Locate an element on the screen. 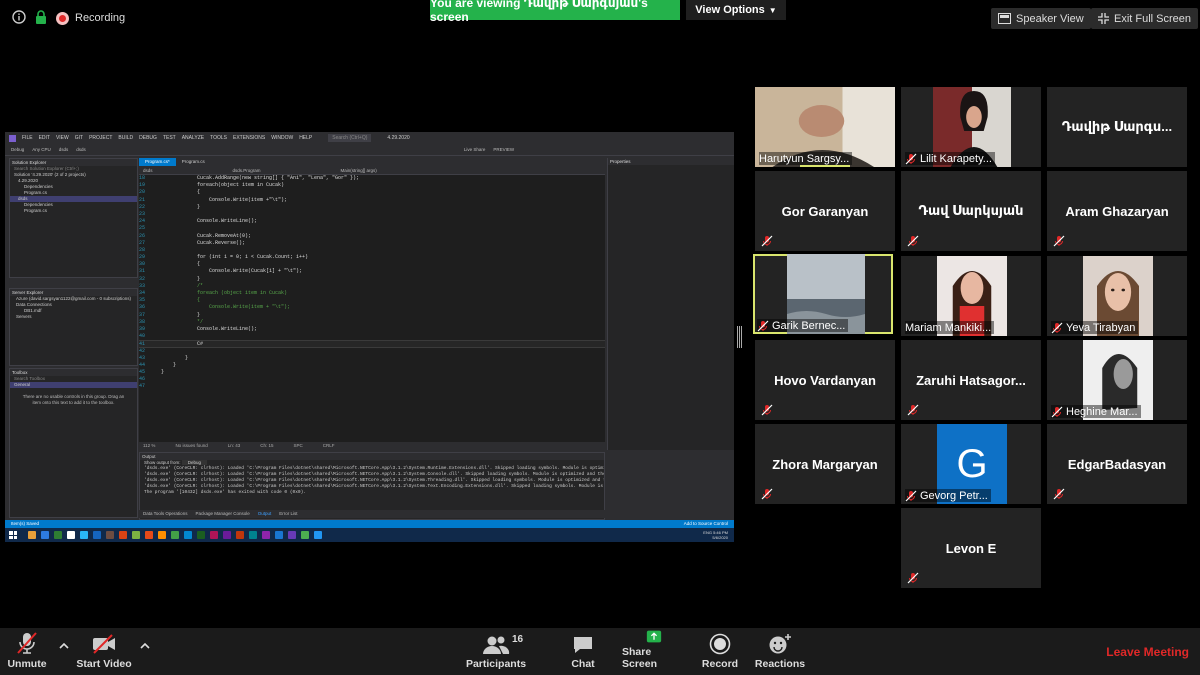 The image size is (1200, 675). server-explorer-item: Servers is located at coordinates (73, 317).